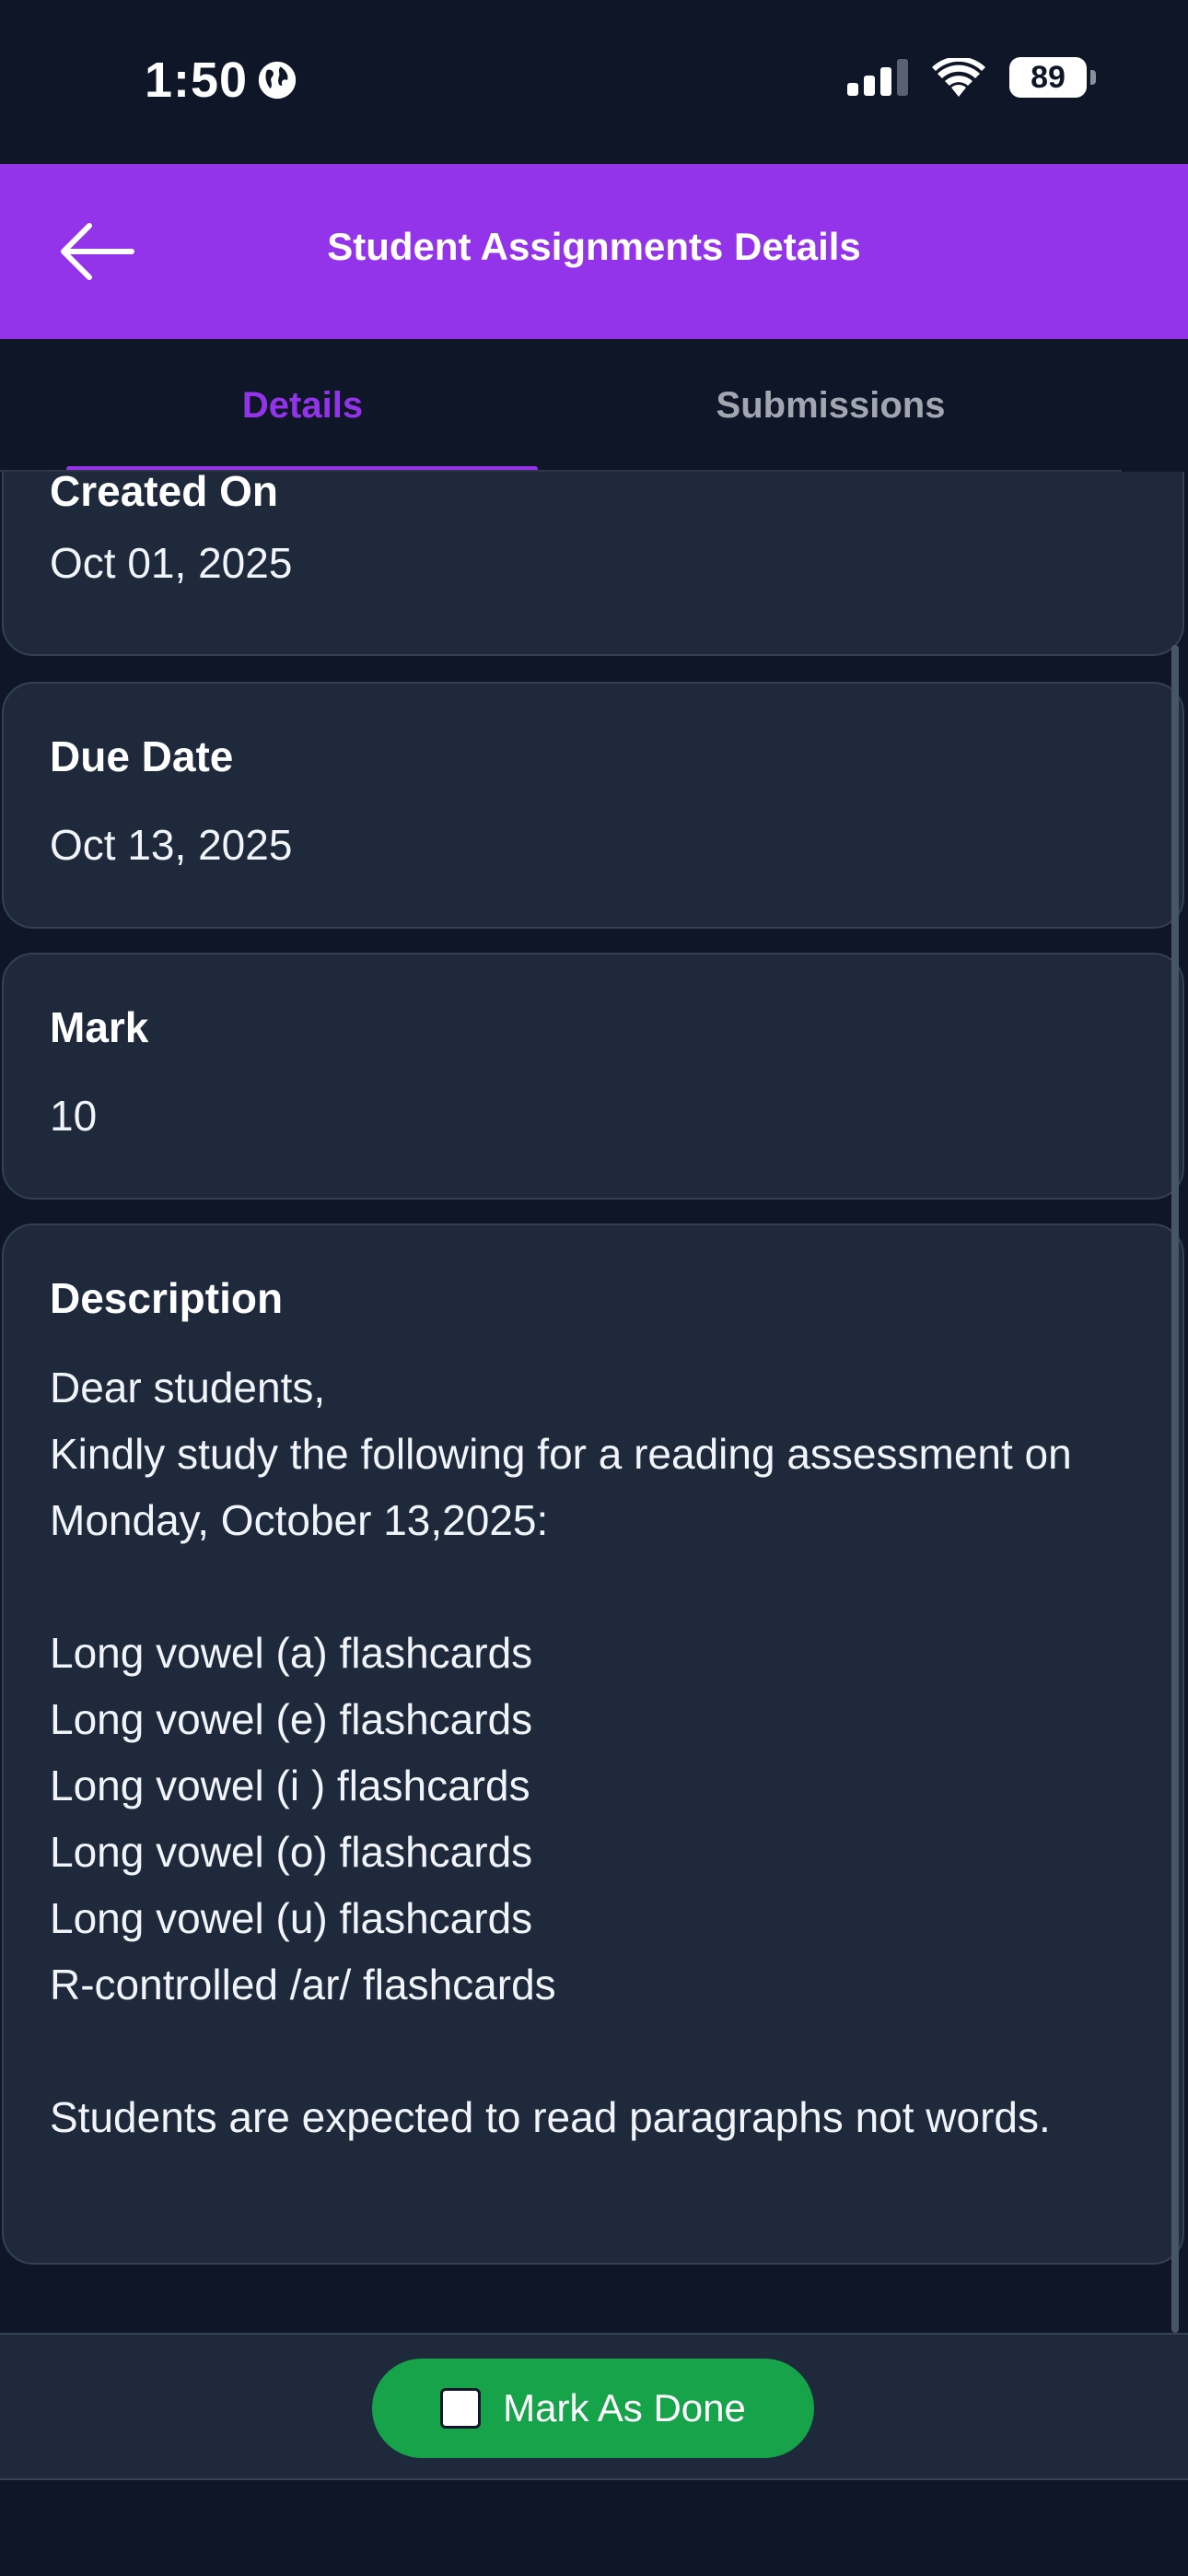 This screenshot has width=1188, height=2576. What do you see at coordinates (164, 493) in the screenshot?
I see `created-on-label: Created On` at bounding box center [164, 493].